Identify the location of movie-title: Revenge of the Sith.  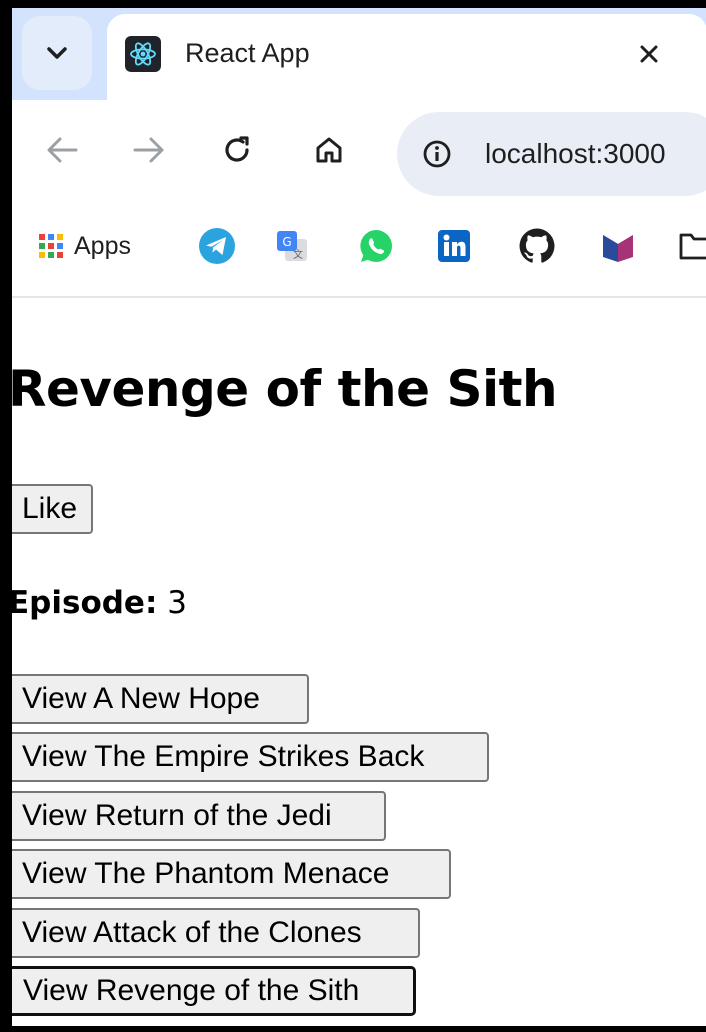
(283, 389).